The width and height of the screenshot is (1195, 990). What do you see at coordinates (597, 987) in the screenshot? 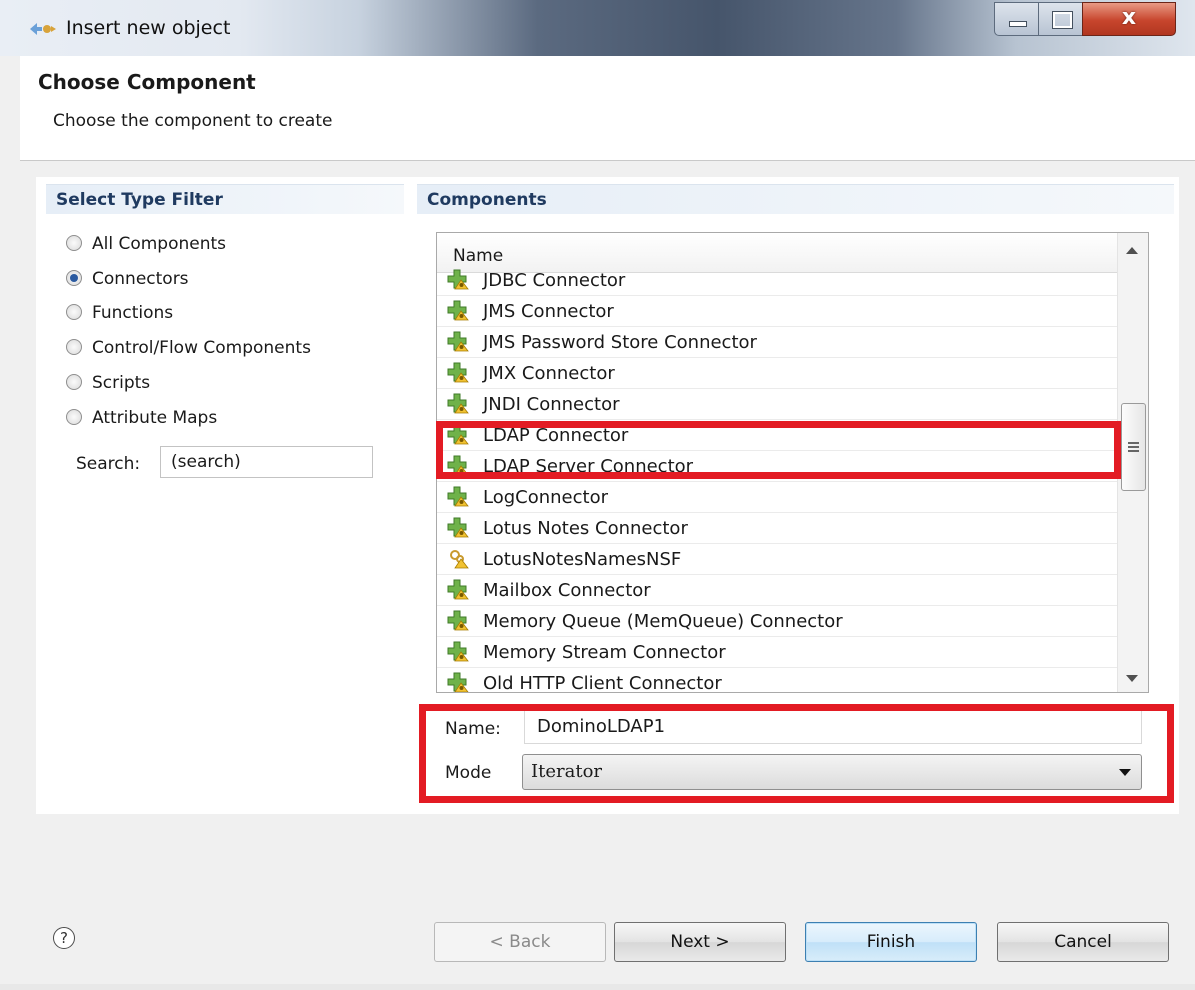
I see `window-bottom-edge` at bounding box center [597, 987].